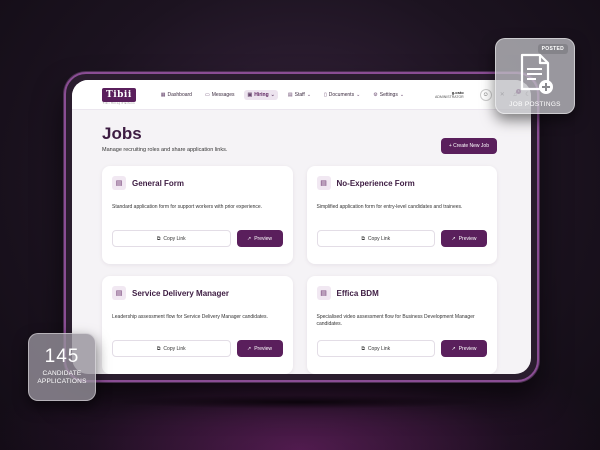 The width and height of the screenshot is (600, 450). I want to click on user-icon: ☺, so click(485, 94).